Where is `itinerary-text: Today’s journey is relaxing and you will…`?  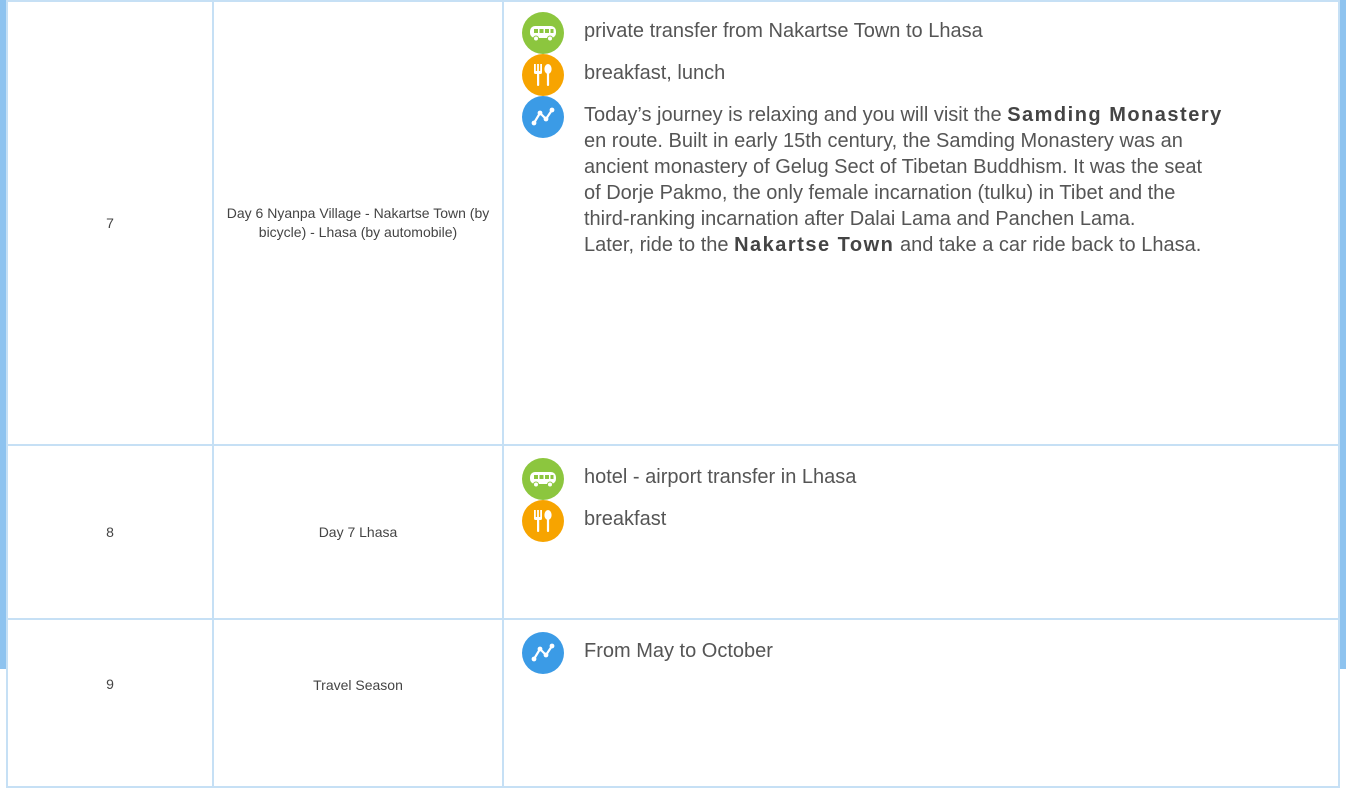 itinerary-text: Today’s journey is relaxing and you will… is located at coordinates (904, 180).